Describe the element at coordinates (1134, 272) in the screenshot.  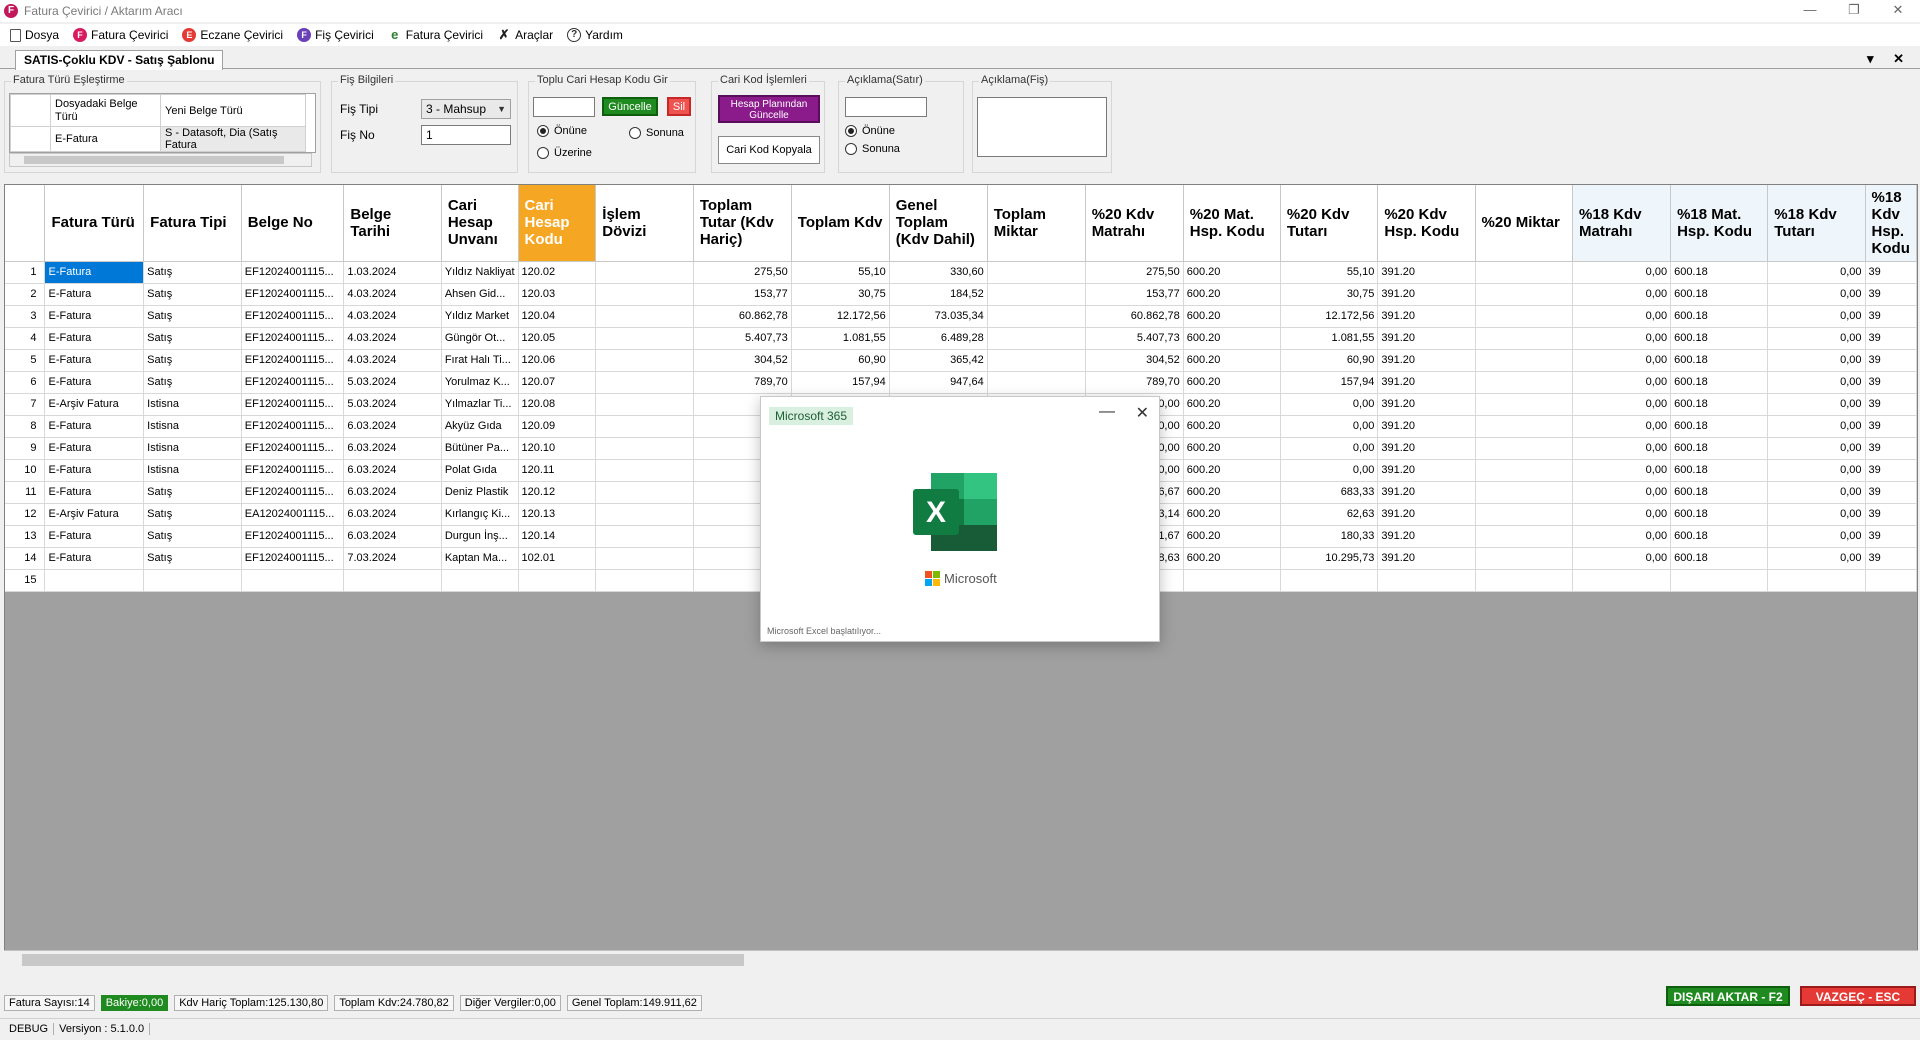
I see `table-cell: 275,50` at that location.